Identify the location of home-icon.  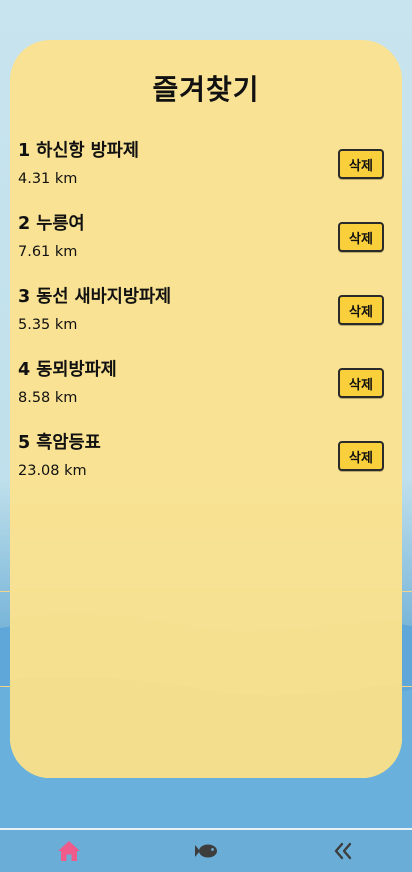
(68, 851).